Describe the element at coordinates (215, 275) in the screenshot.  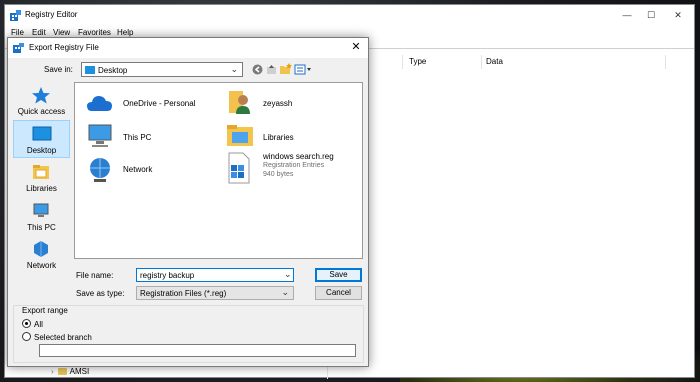
I see `file-name-field` at that location.